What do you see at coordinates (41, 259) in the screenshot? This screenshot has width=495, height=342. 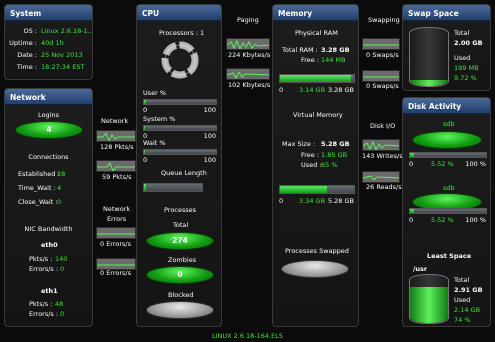 I see `eth0-pkts-label: Pkts/s :` at bounding box center [41, 259].